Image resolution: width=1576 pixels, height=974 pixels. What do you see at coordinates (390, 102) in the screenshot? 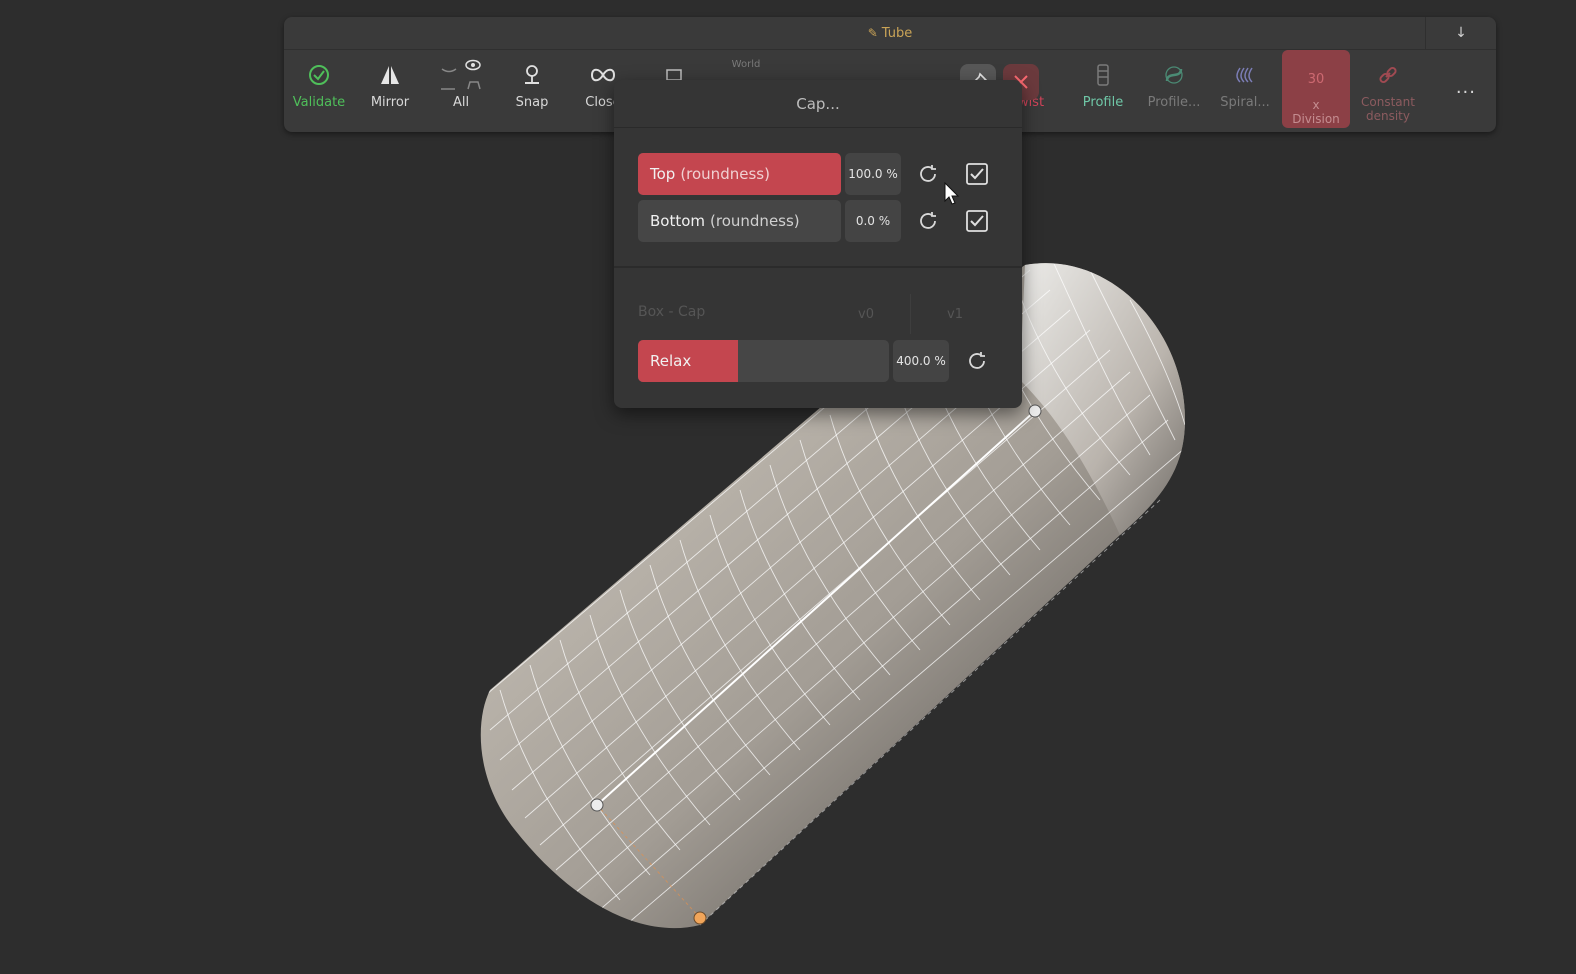
I see `mirror-label: Mirror` at bounding box center [390, 102].